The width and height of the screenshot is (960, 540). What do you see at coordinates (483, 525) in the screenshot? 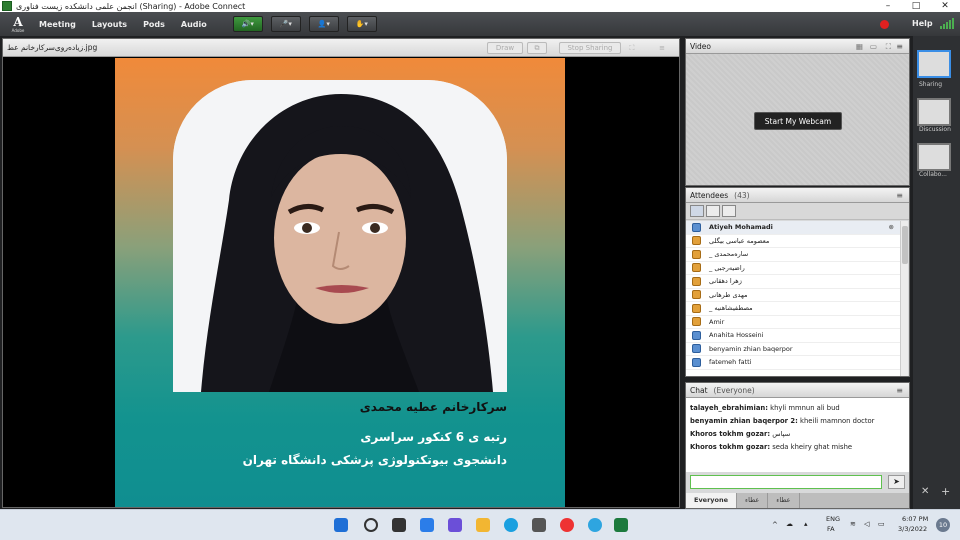
I see `file-explorer-icon` at bounding box center [483, 525].